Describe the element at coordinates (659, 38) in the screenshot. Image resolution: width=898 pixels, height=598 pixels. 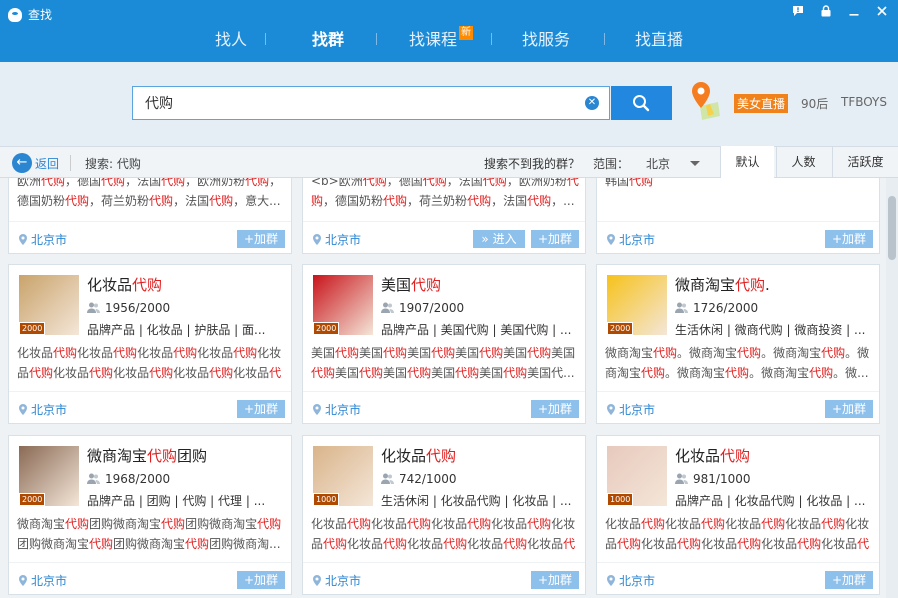
I see `tab-find-live: 找直播` at that location.